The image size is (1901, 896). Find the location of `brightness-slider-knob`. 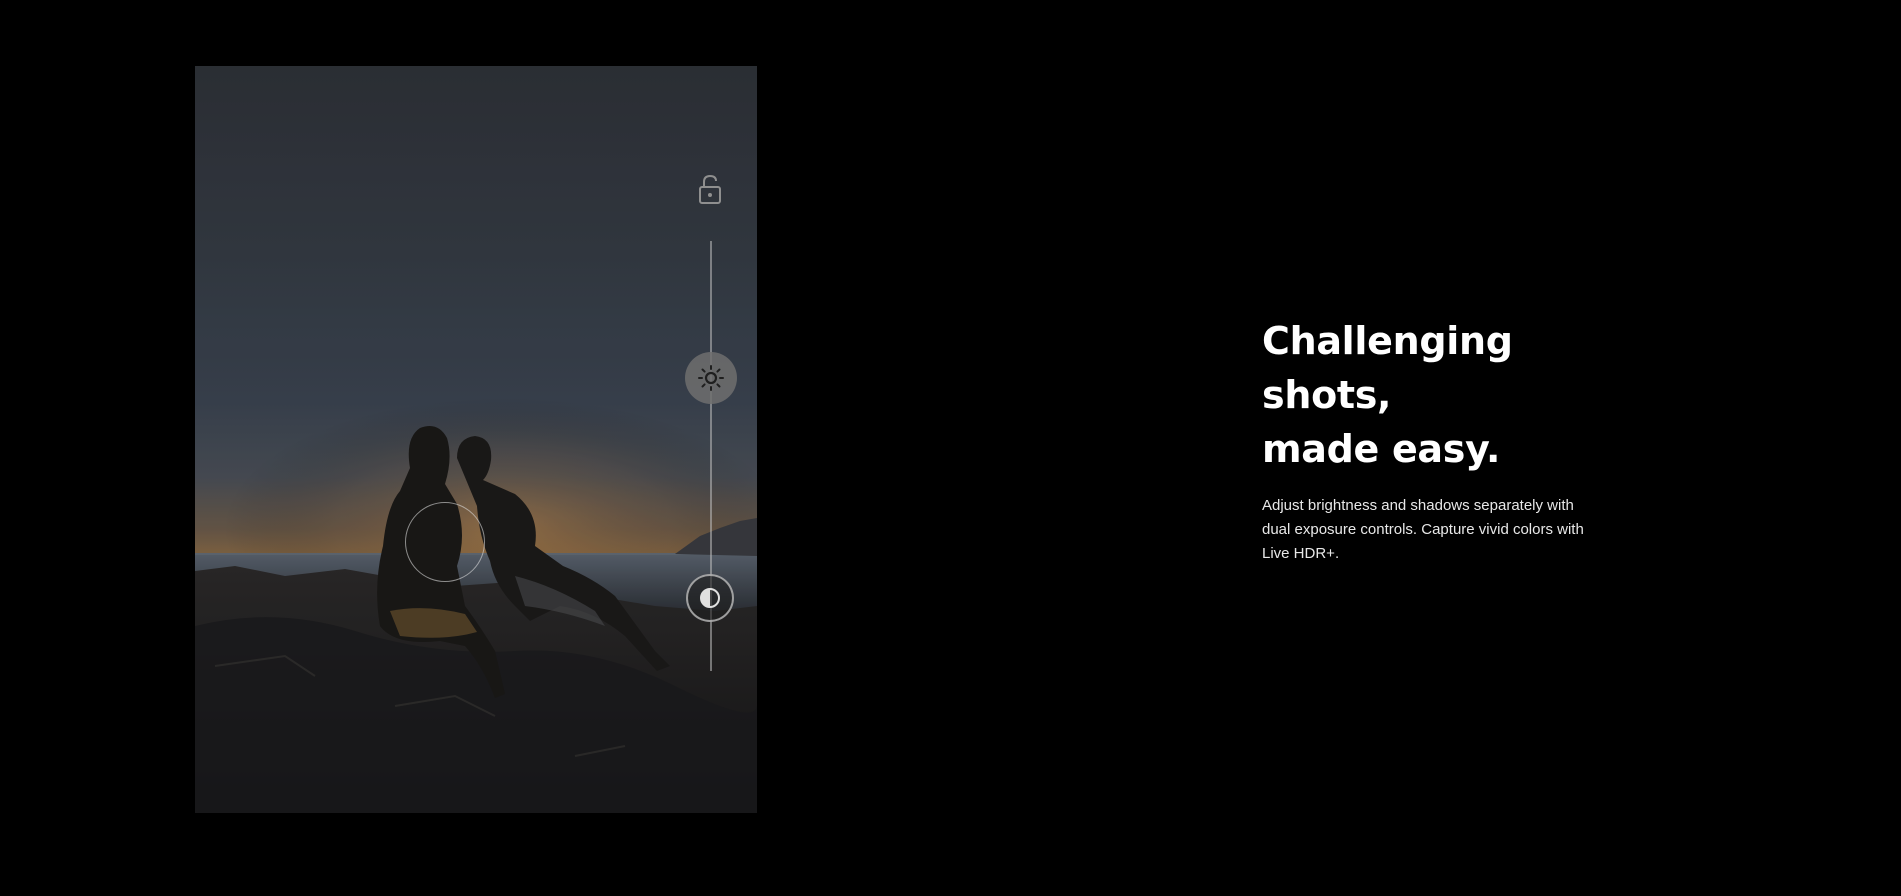

brightness-slider-knob is located at coordinates (711, 378).